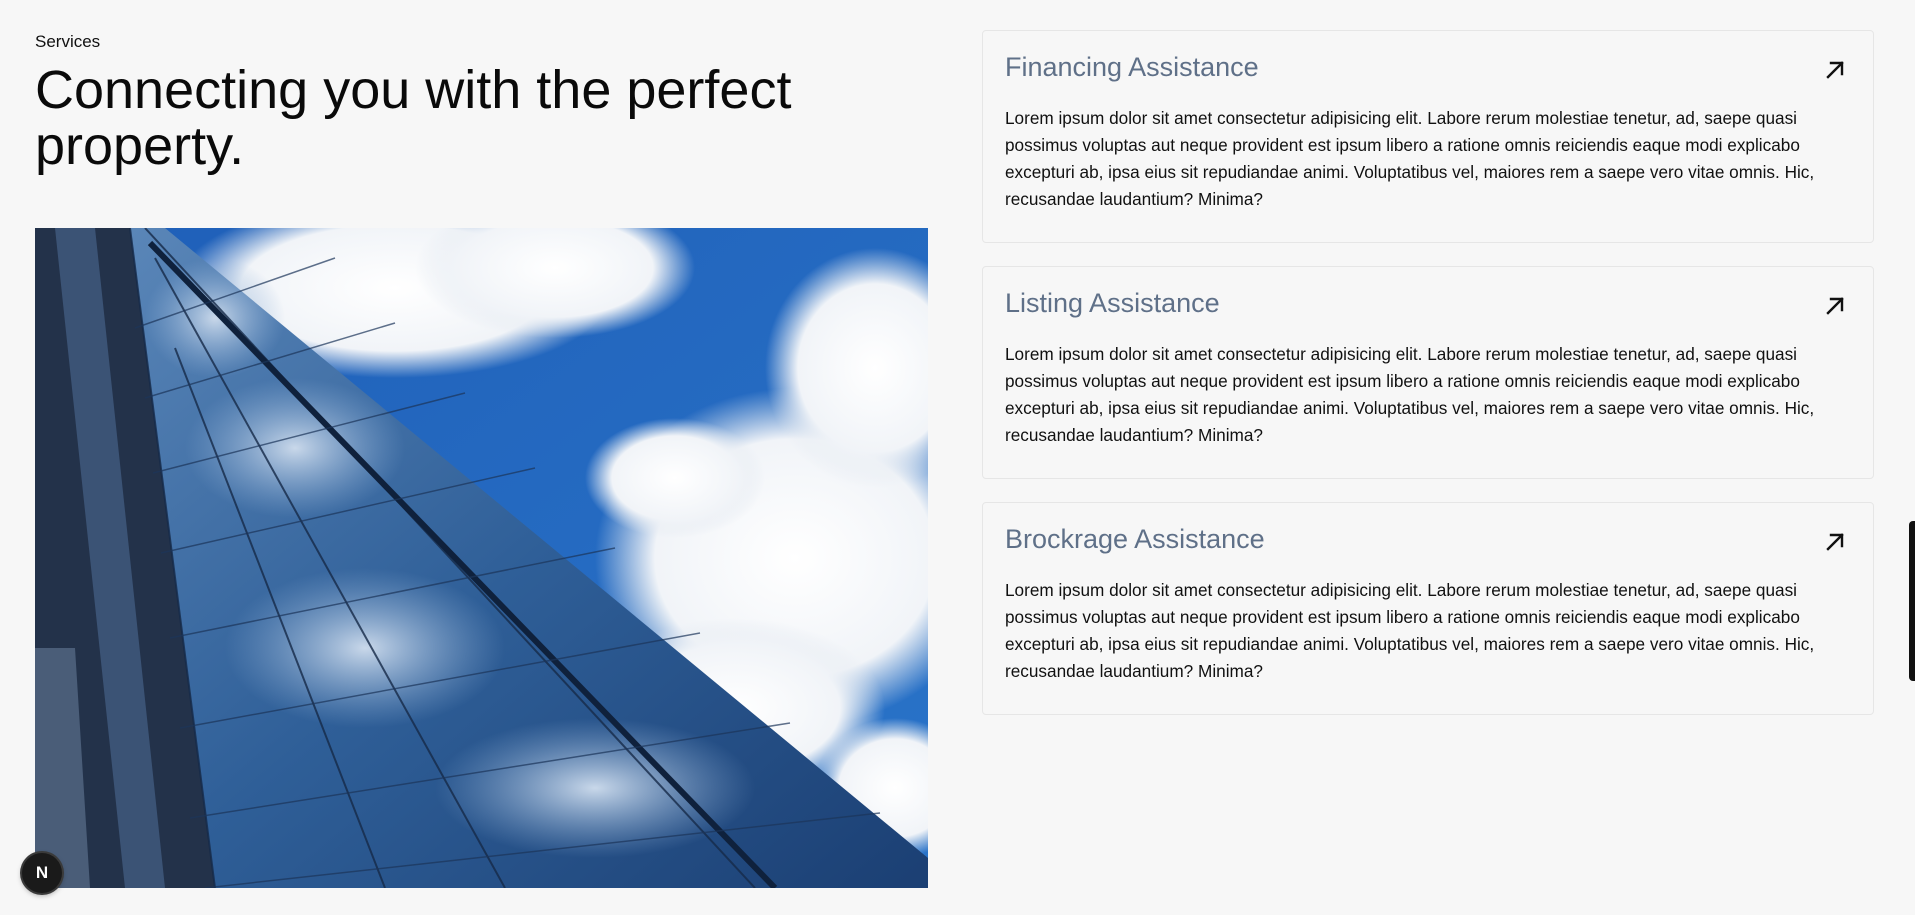  What do you see at coordinates (1912, 601) in the screenshot?
I see `scrollbar-thumb` at bounding box center [1912, 601].